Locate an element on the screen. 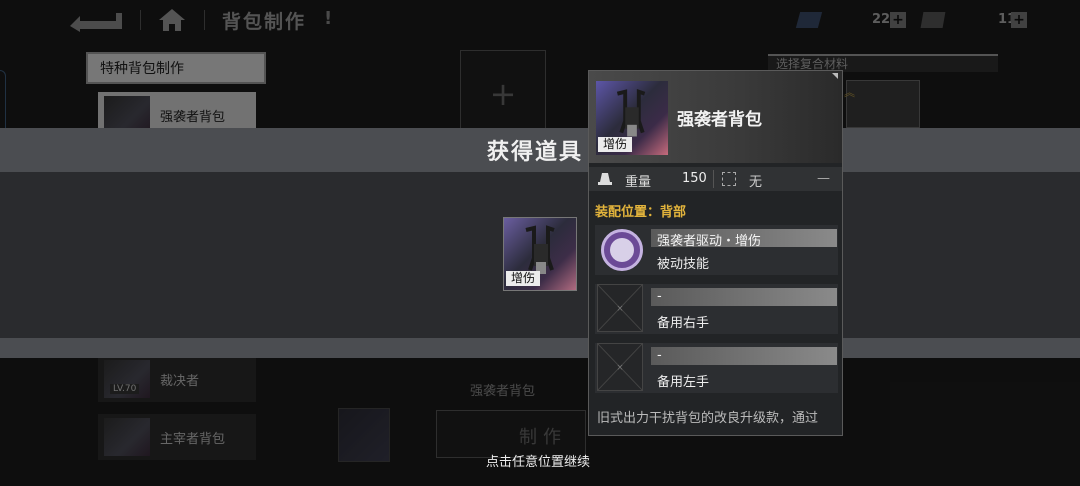 Image resolution: width=1080 pixels, height=486 pixels. extra-value: — is located at coordinates (823, 178).